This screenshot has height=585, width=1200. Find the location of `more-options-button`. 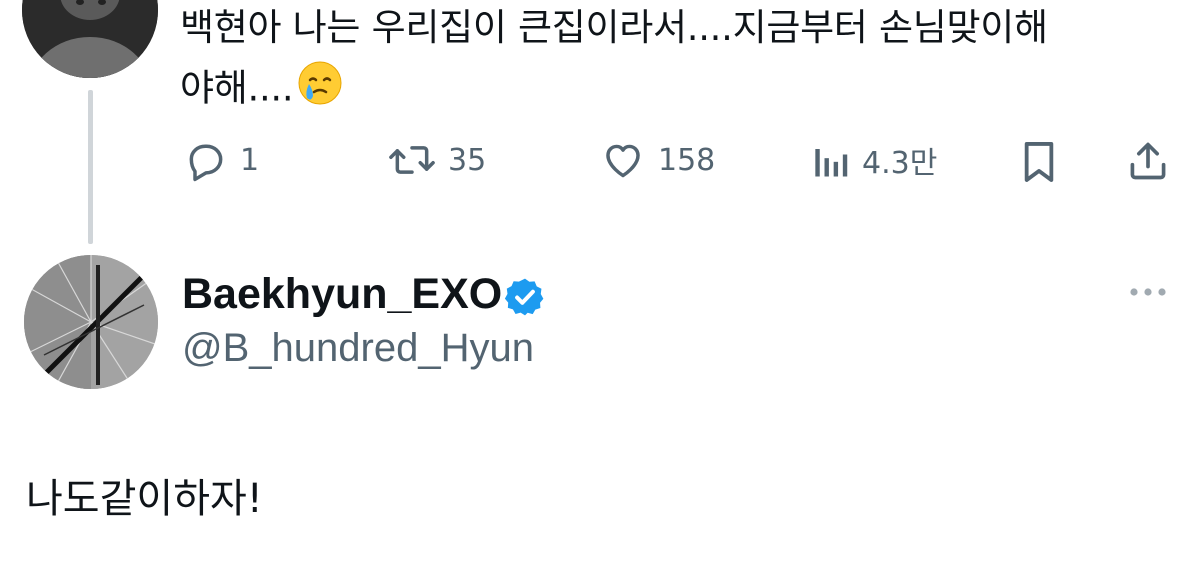

more-options-button is located at coordinates (1148, 294).